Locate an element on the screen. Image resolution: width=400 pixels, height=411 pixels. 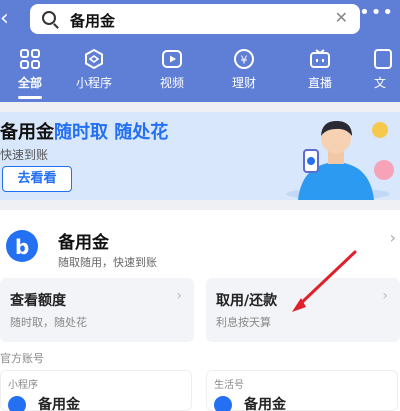
annotation-arrow is located at coordinates (324, 281).